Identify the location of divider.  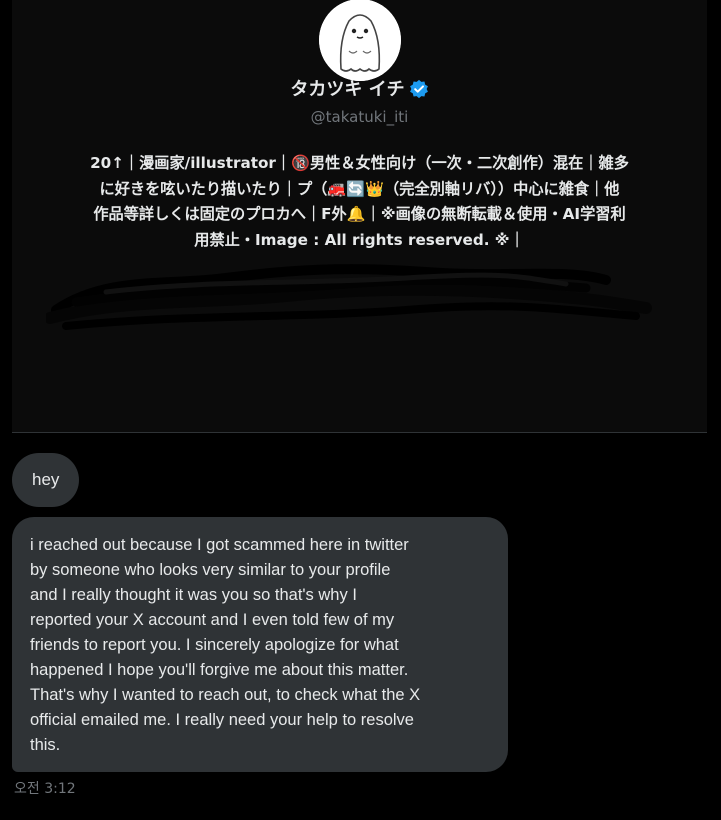
(359, 432).